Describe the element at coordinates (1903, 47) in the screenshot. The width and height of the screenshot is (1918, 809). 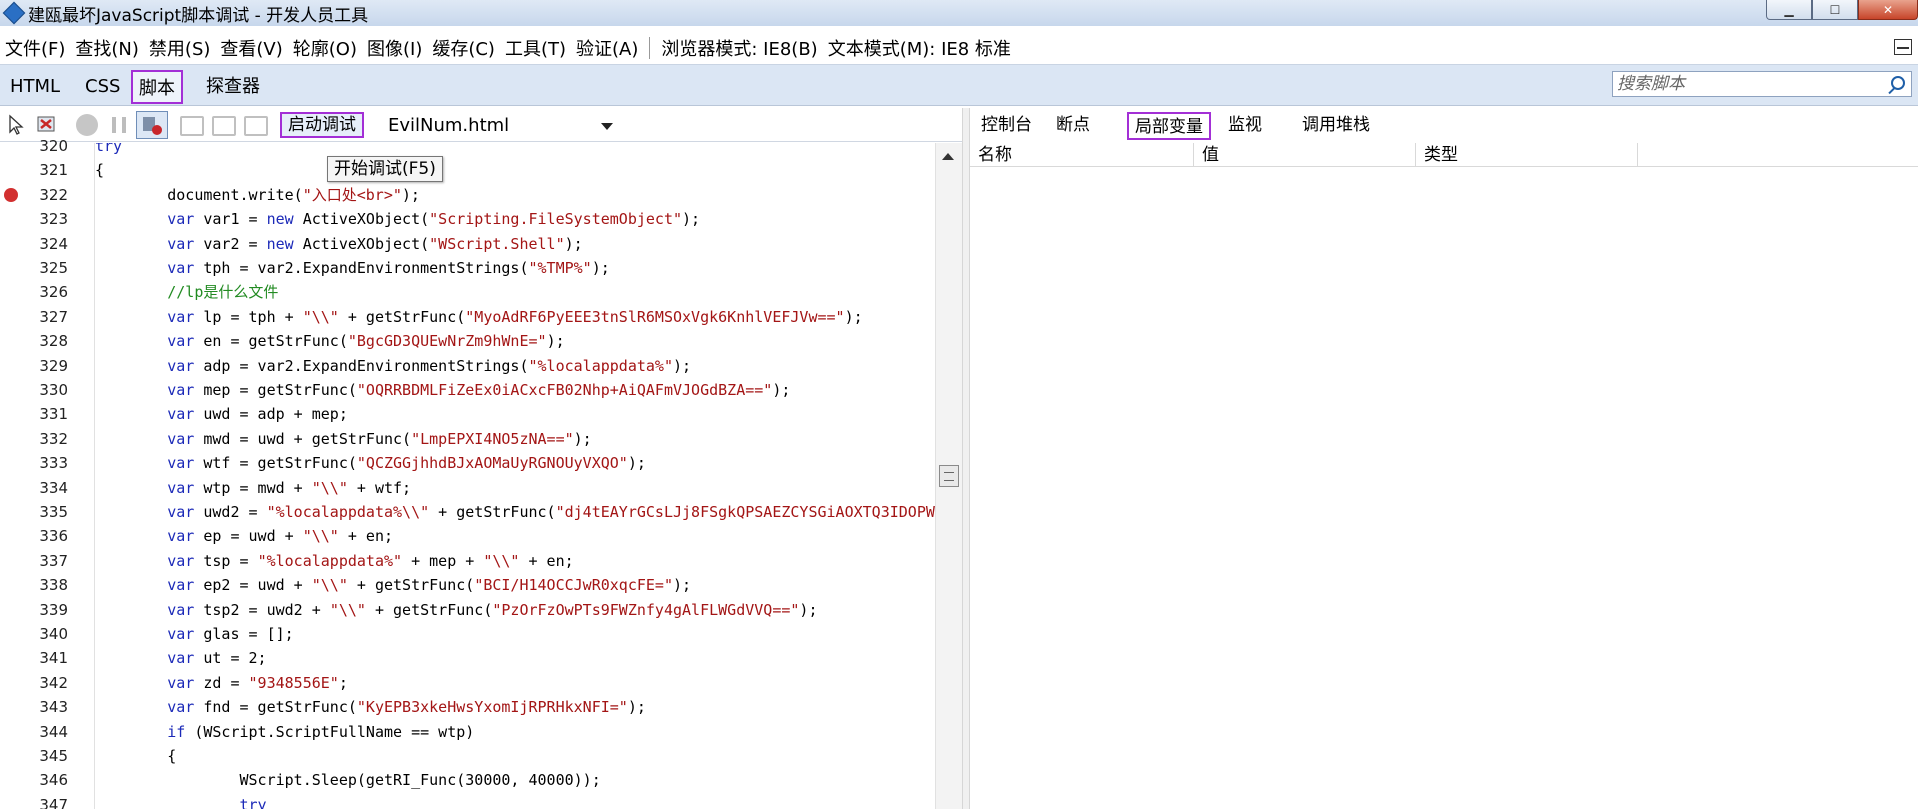
I see `pin-icon` at that location.